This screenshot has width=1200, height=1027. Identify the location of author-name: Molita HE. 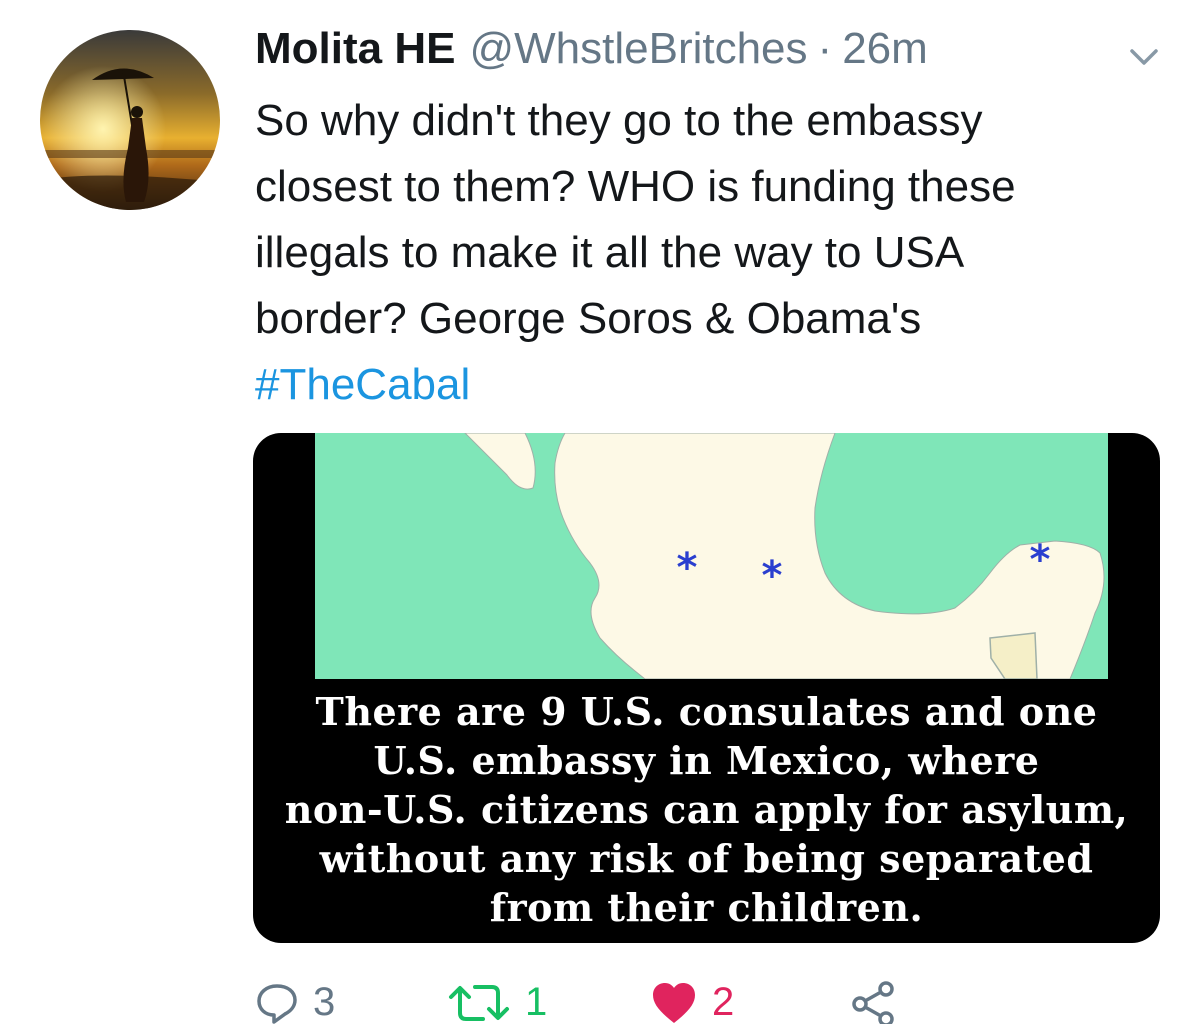
(355, 49).